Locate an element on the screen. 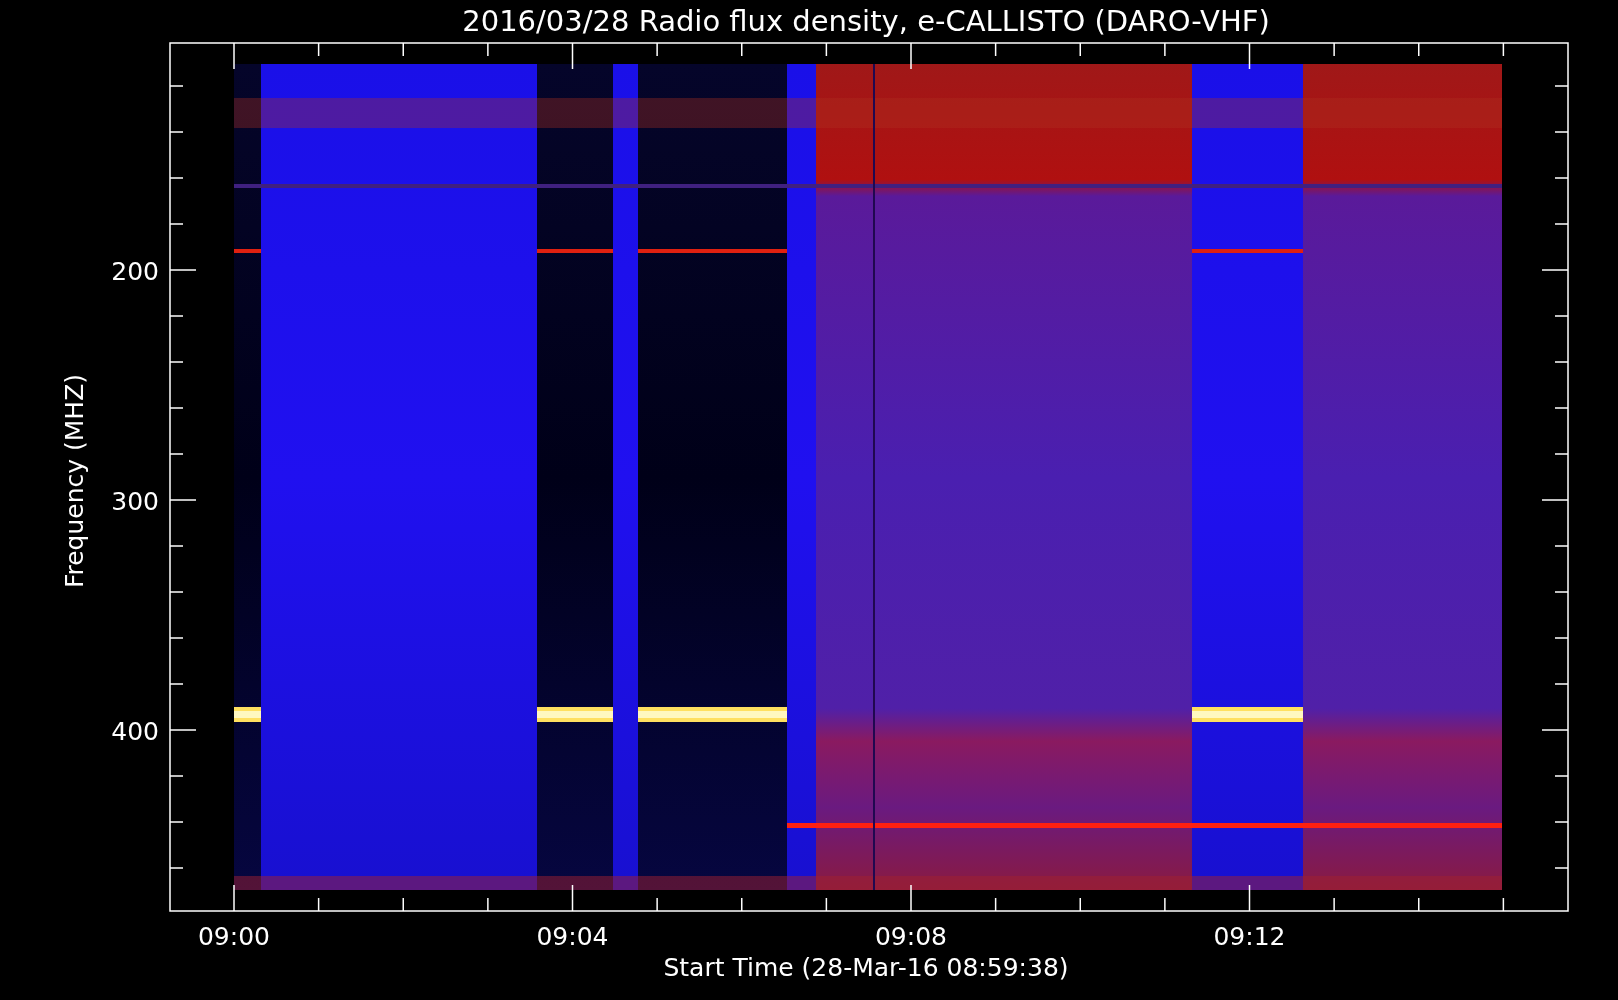 This screenshot has height=1000, width=1618. y-tick-label: 400 is located at coordinates (135, 731).